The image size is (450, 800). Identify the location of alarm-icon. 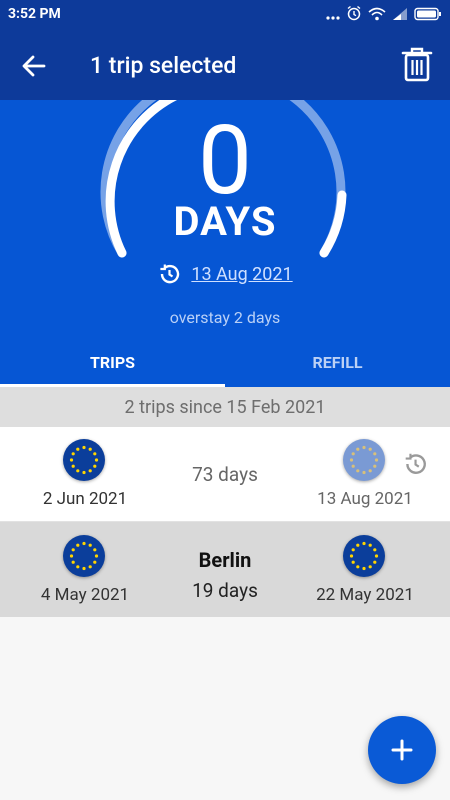
(354, 15).